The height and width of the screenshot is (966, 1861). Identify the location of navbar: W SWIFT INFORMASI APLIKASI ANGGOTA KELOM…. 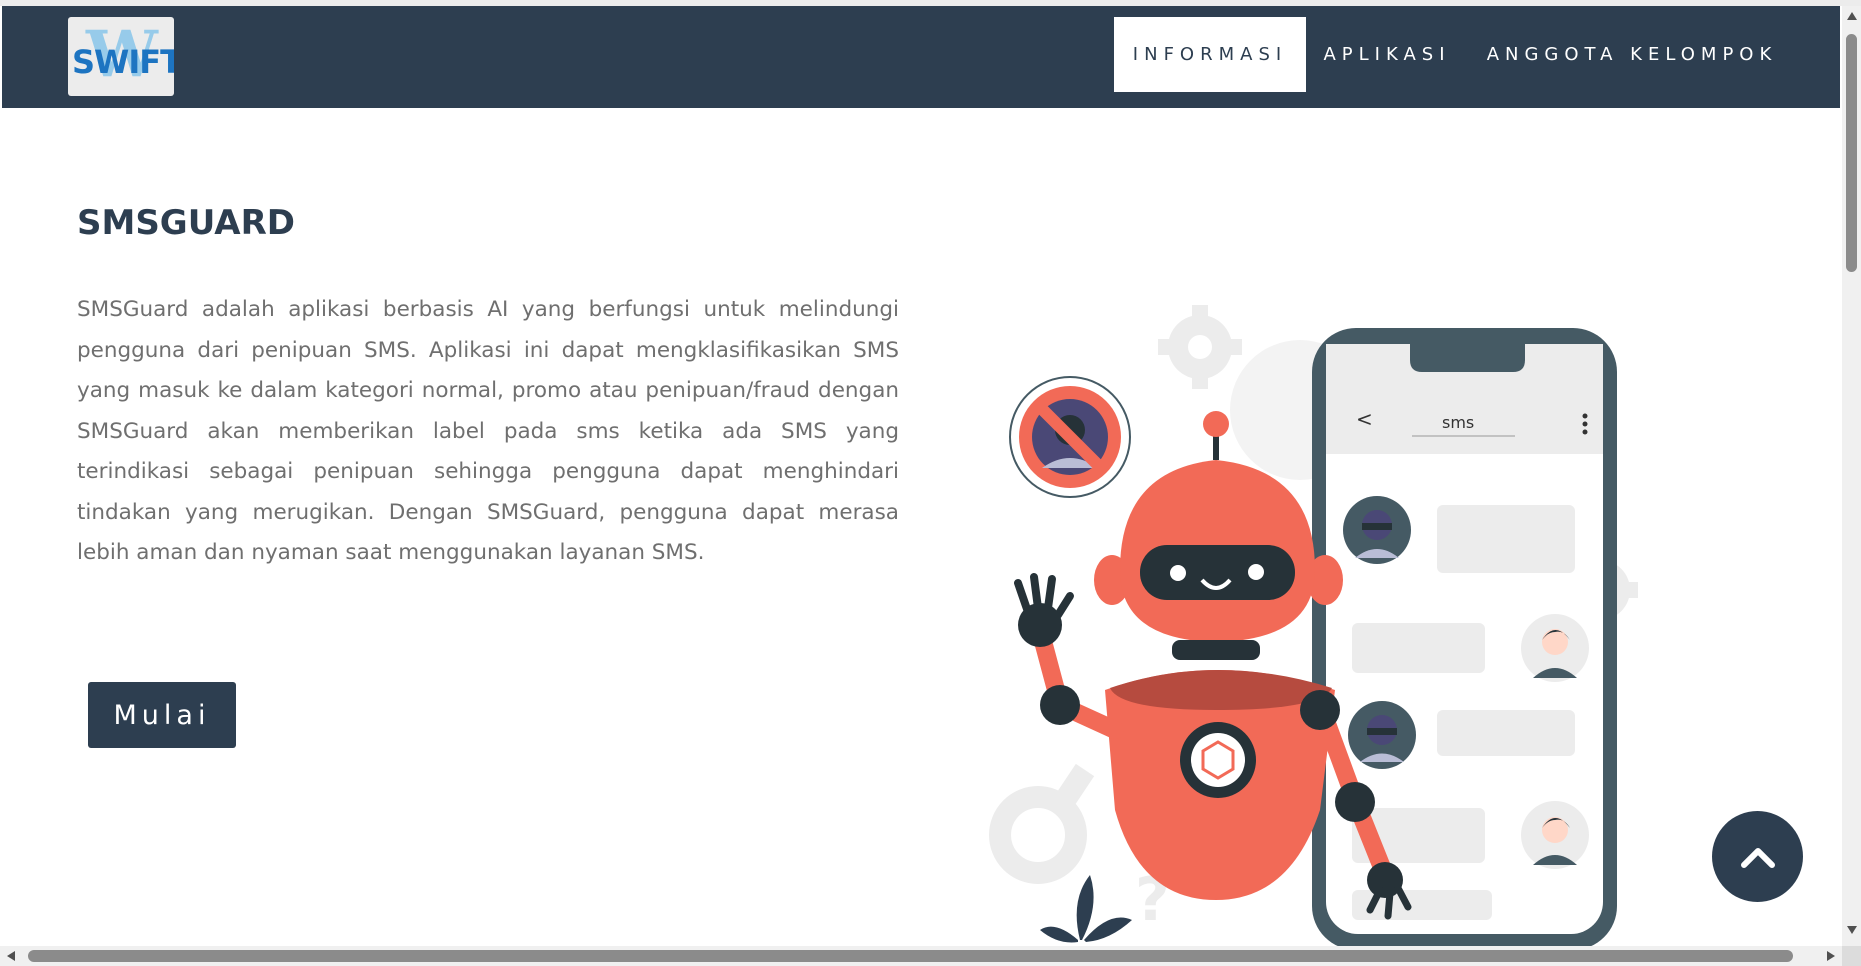
(921, 57).